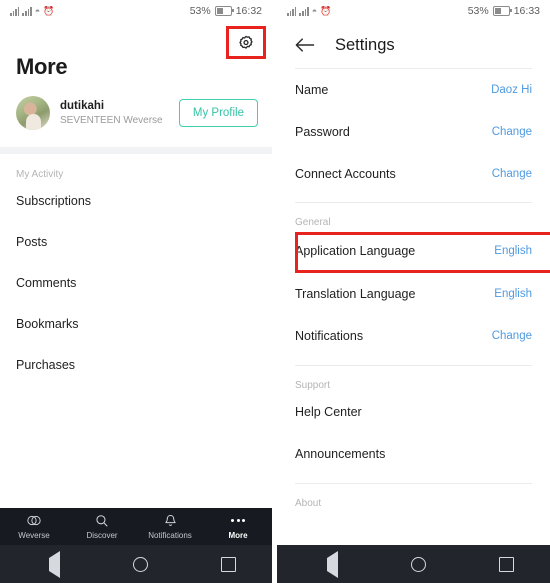 This screenshot has height=583, width=550. What do you see at coordinates (34, 521) in the screenshot?
I see `weverse-circles-icon` at bounding box center [34, 521].